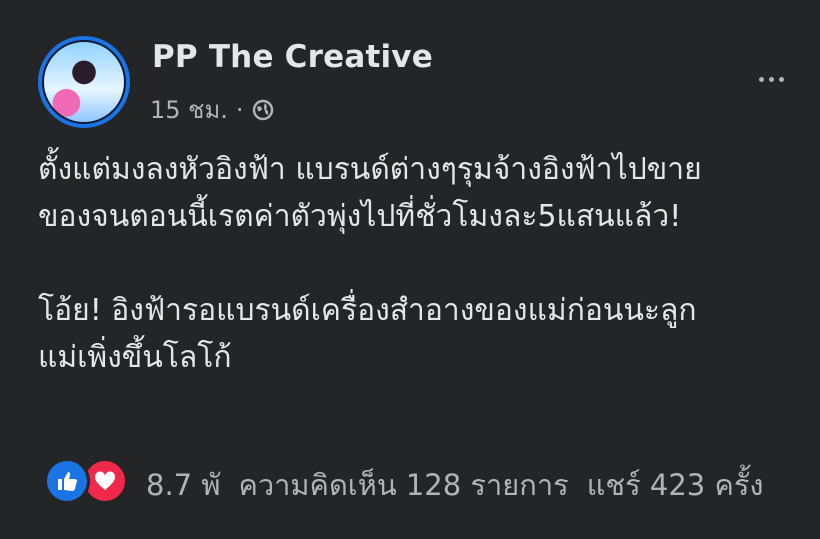 The height and width of the screenshot is (539, 820). I want to click on reaction-icons, so click(86, 481).